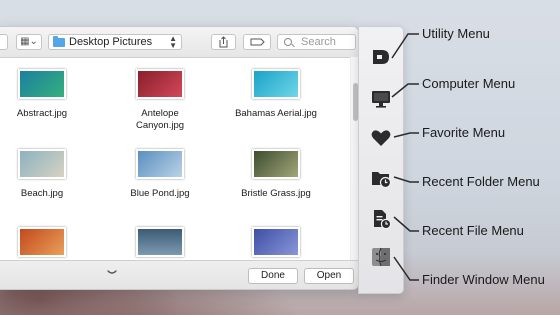  Describe the element at coordinates (381, 219) in the screenshot. I see `recent-file-menu-icon` at that location.